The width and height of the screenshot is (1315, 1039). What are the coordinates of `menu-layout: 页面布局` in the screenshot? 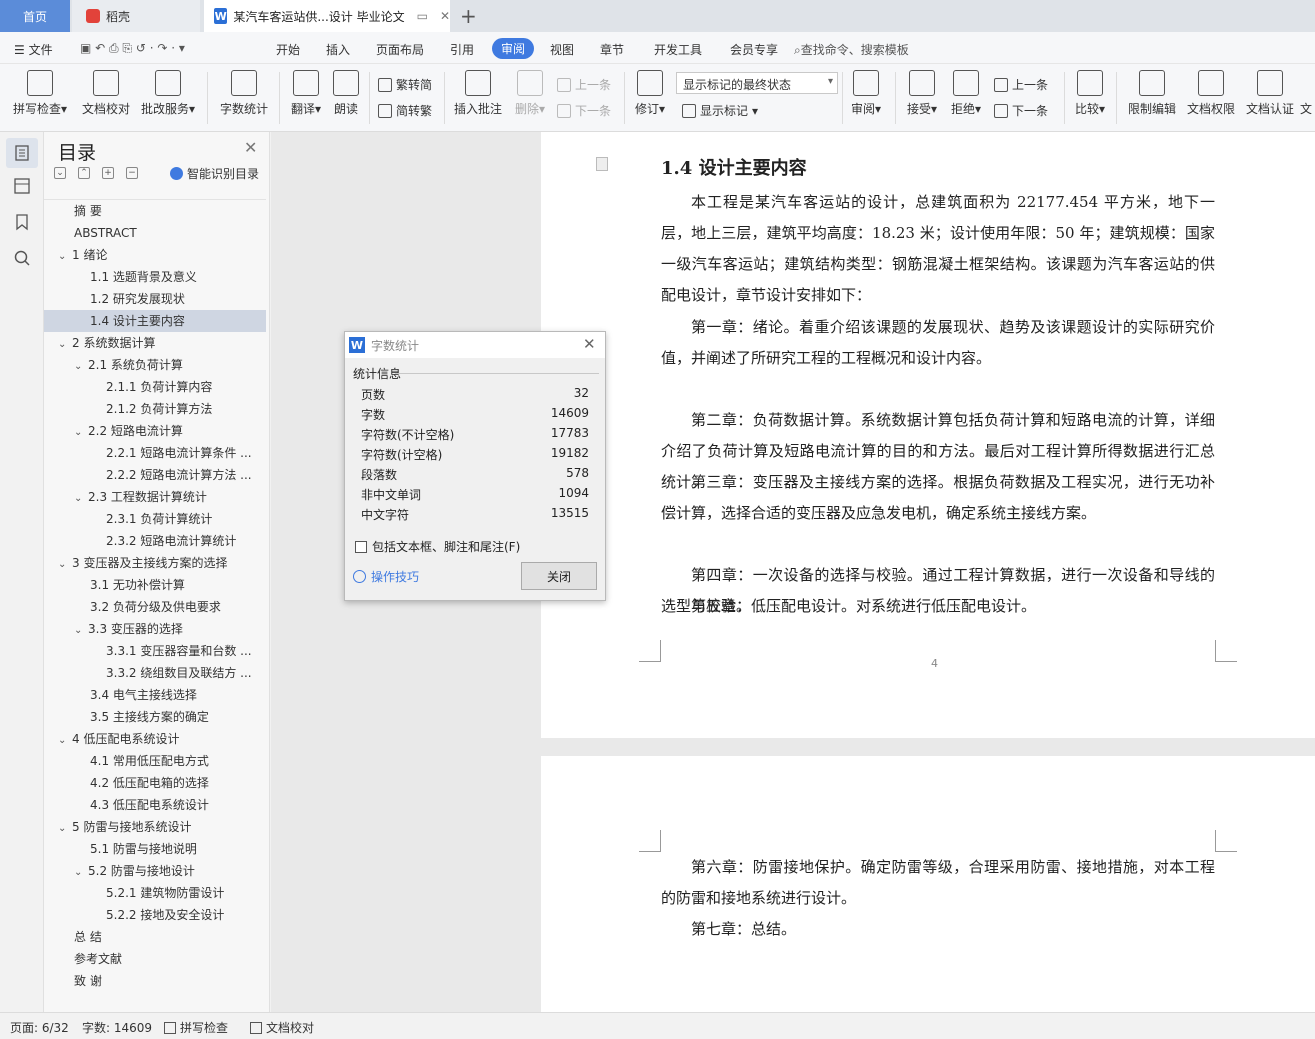 It's located at (400, 49).